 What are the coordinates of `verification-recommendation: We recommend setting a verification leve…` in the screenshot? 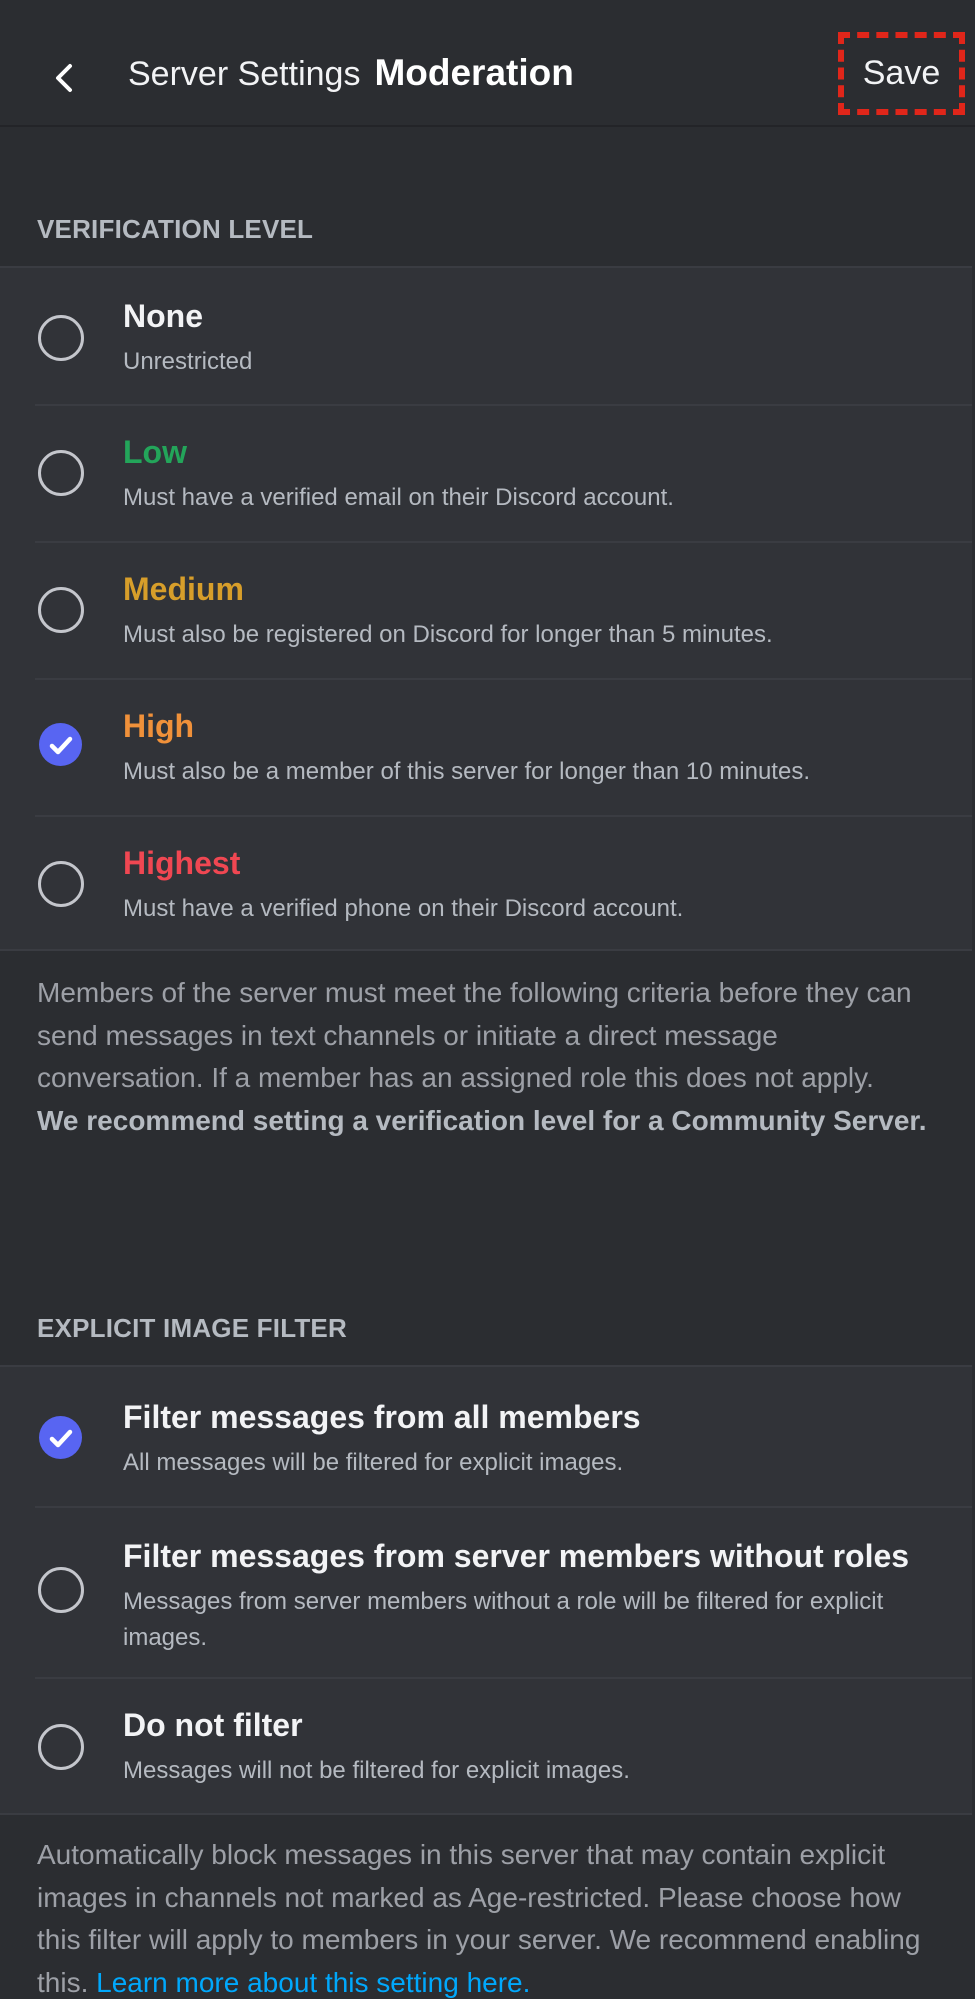 It's located at (482, 1120).